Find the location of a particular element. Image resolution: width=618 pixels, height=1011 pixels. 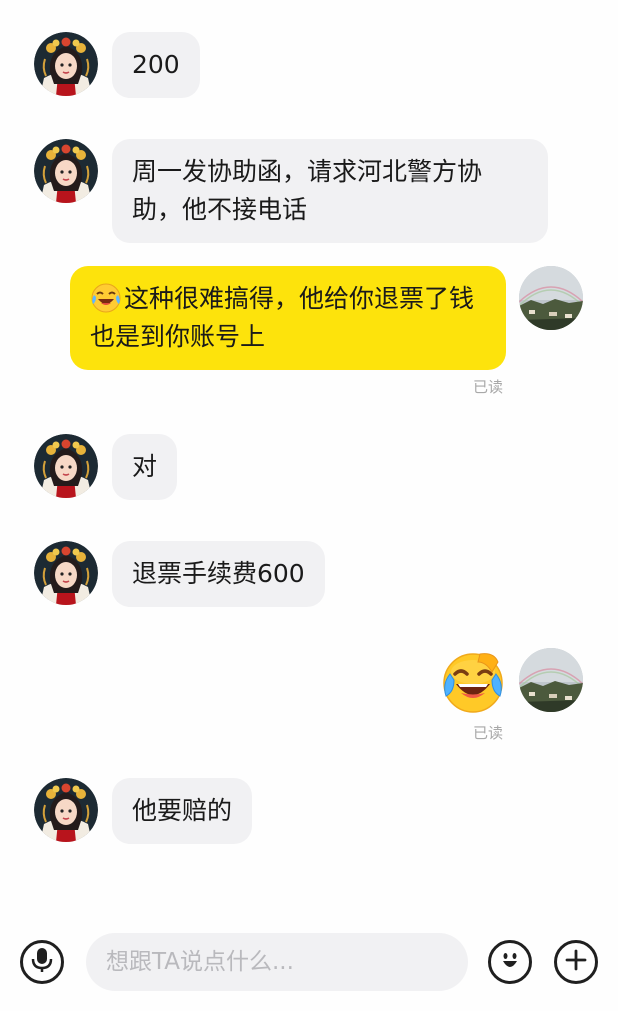

message-row-incoming: 对 is located at coordinates (309, 467).